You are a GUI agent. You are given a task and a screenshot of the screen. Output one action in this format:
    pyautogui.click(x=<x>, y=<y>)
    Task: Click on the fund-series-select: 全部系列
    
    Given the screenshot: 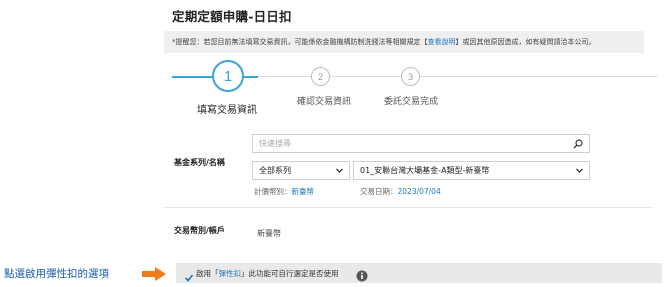 What is the action you would take?
    pyautogui.click(x=301, y=170)
    